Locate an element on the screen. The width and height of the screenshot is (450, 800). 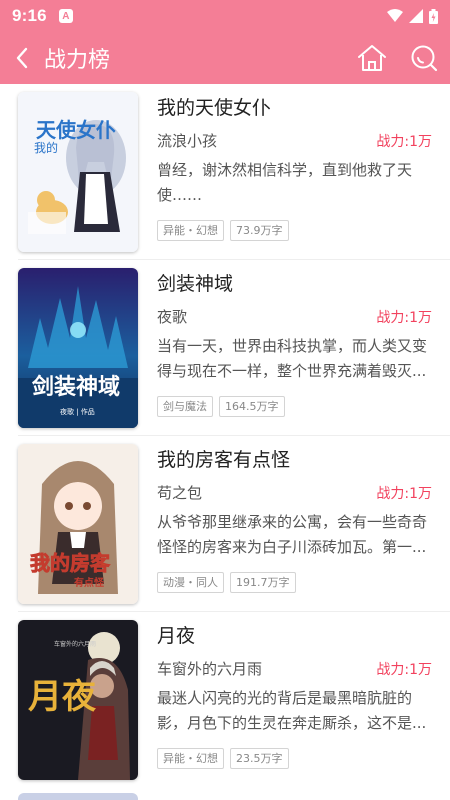
book-tags: 异能・幻想 73.9万字 is located at coordinates (223, 230).